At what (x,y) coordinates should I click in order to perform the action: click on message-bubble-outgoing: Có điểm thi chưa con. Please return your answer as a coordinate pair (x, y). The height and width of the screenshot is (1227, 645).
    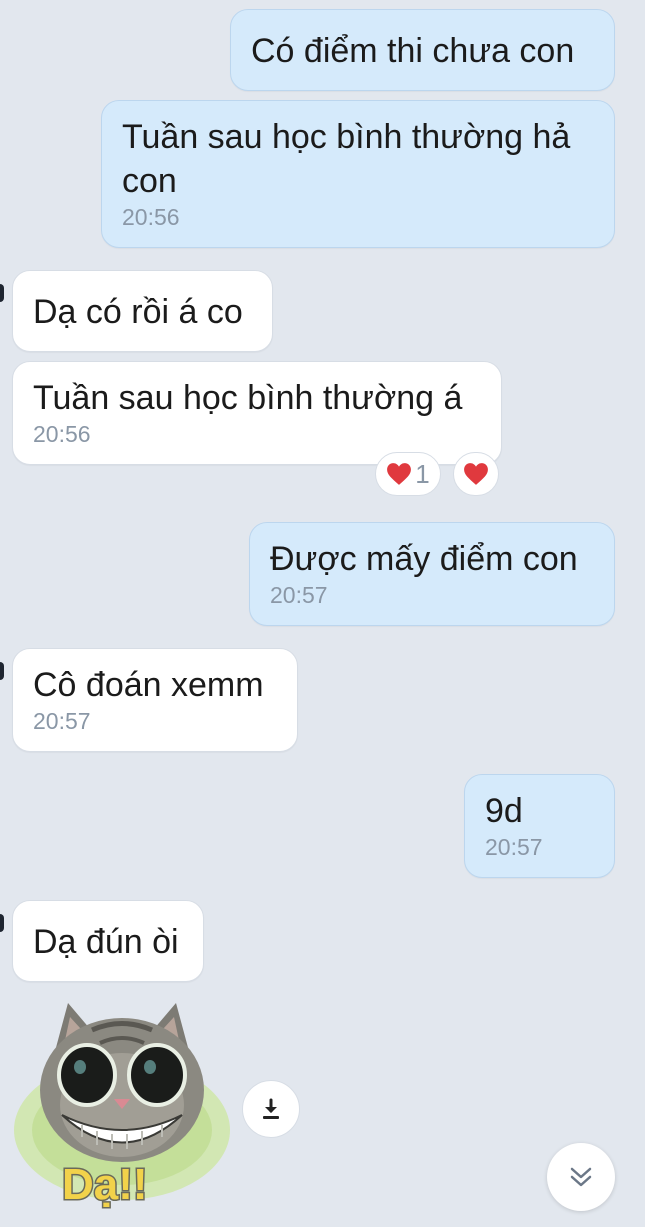
    Looking at the image, I should click on (422, 50).